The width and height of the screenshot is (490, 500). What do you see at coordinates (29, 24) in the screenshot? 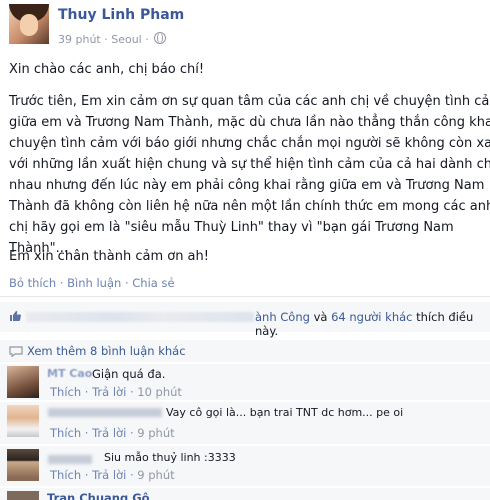
I see `author-avatar` at bounding box center [29, 24].